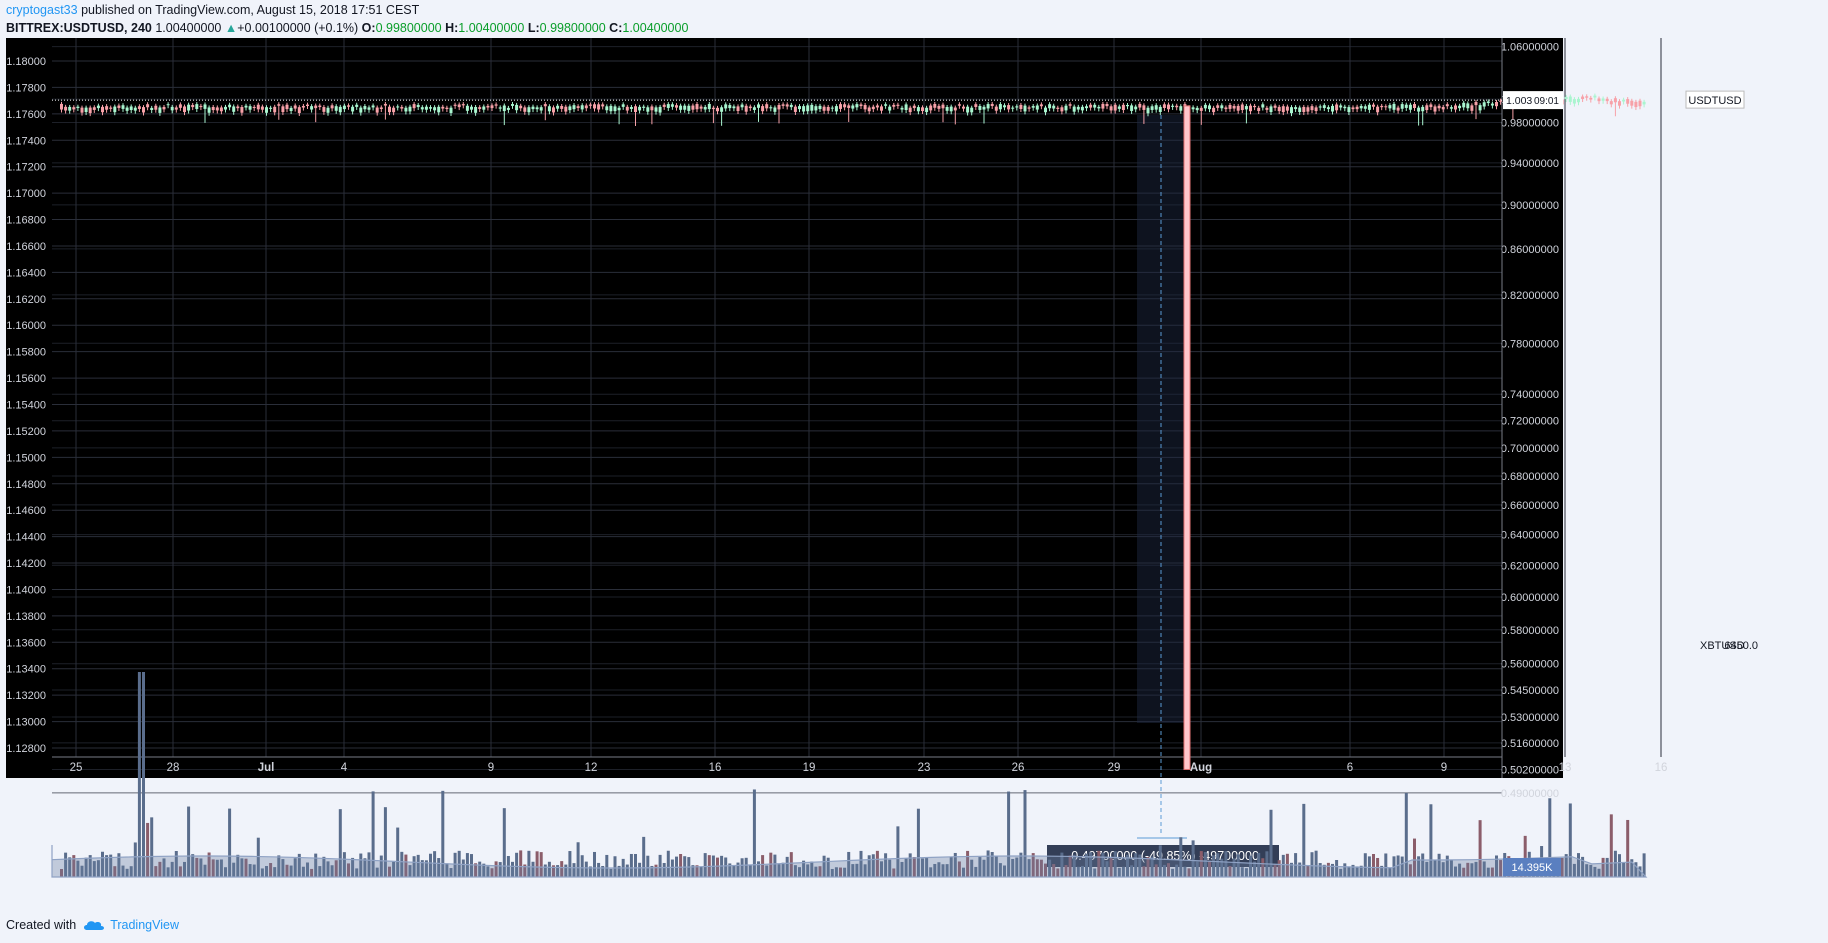  What do you see at coordinates (1530, 422) in the screenshot?
I see `right-axis-tick: 0.72000000` at bounding box center [1530, 422].